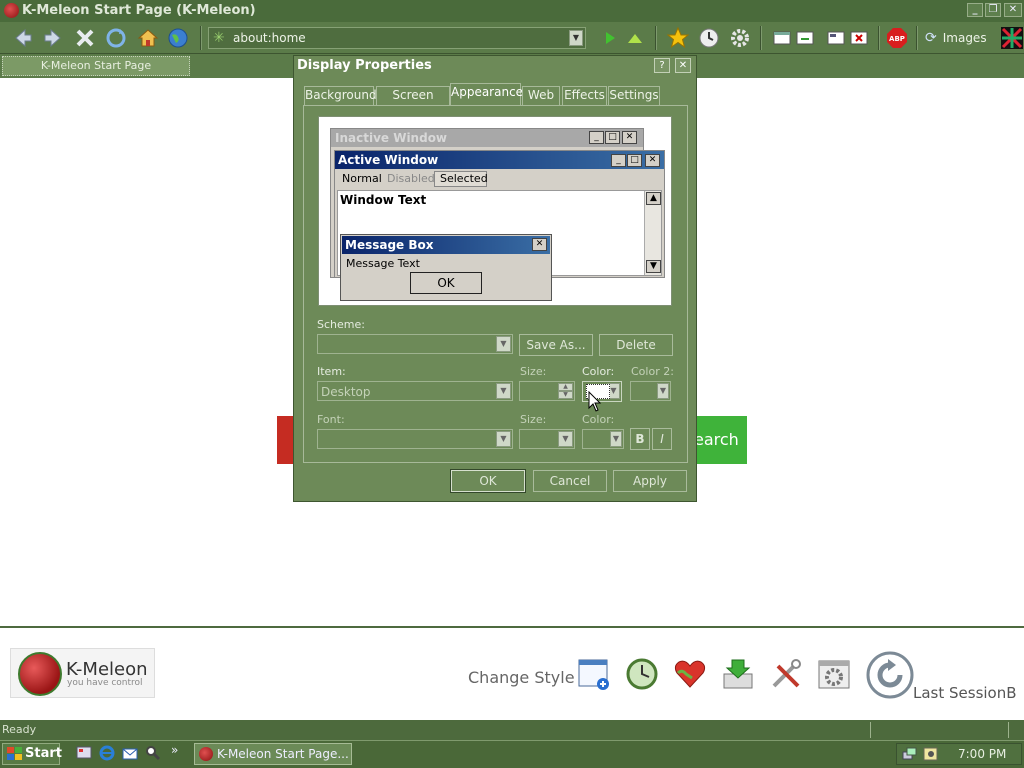 This screenshot has height=768, width=1024. I want to click on tab-effects: Effects, so click(584, 95).